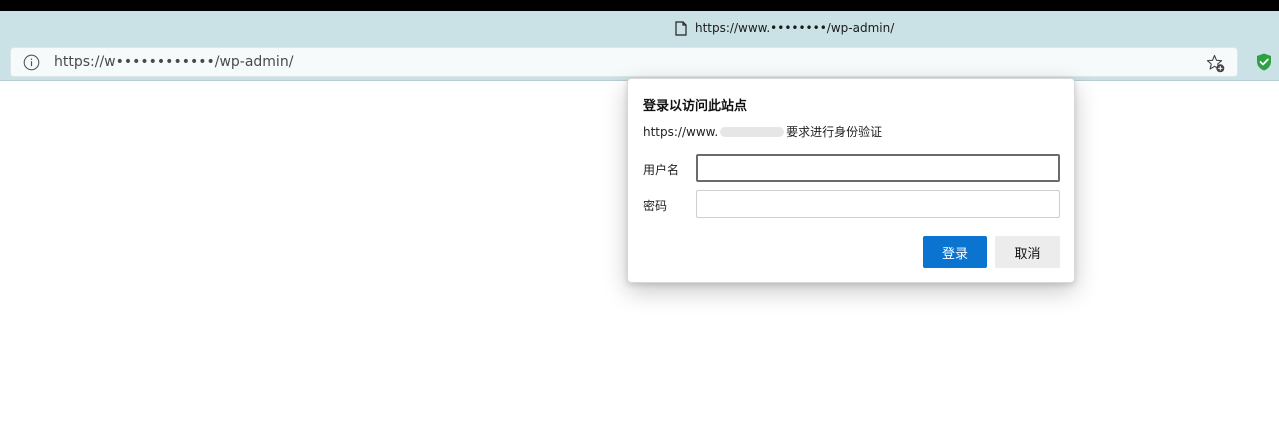 This screenshot has width=1279, height=445. I want to click on dialog-subtitle: https://www. 要求进行身份验证, so click(762, 131).